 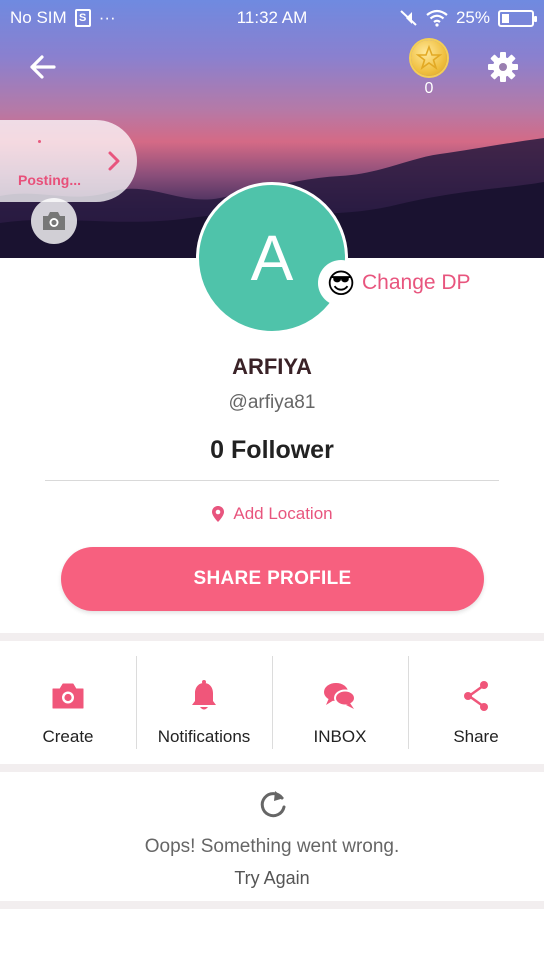 I want to click on try-again-link: Try Again, so click(x=272, y=878).